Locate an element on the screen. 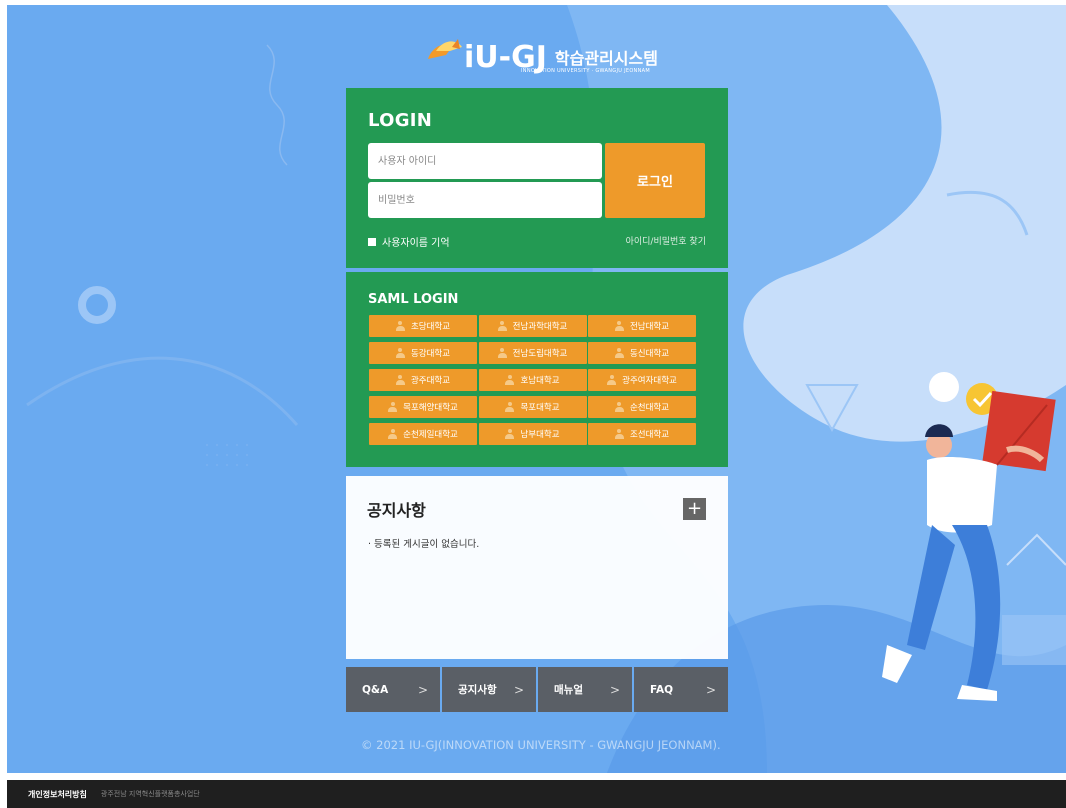 Image resolution: width=1066 pixels, height=808 pixels. logo-bird-icon is located at coordinates (448, 55).